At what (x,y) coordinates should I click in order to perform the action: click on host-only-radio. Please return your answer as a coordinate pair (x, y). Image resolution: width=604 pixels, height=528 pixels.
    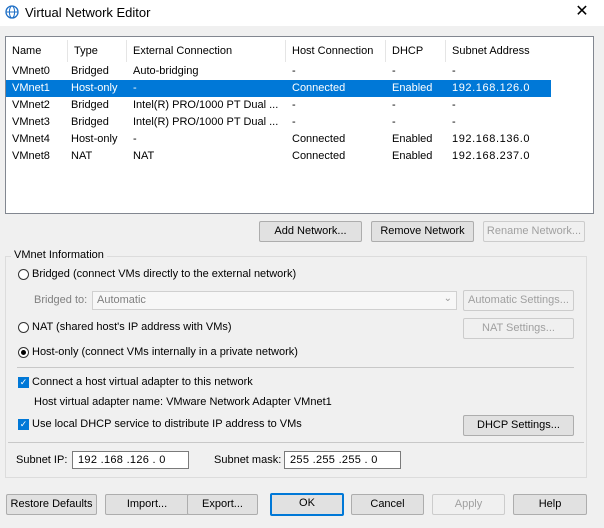
    Looking at the image, I should click on (23, 352).